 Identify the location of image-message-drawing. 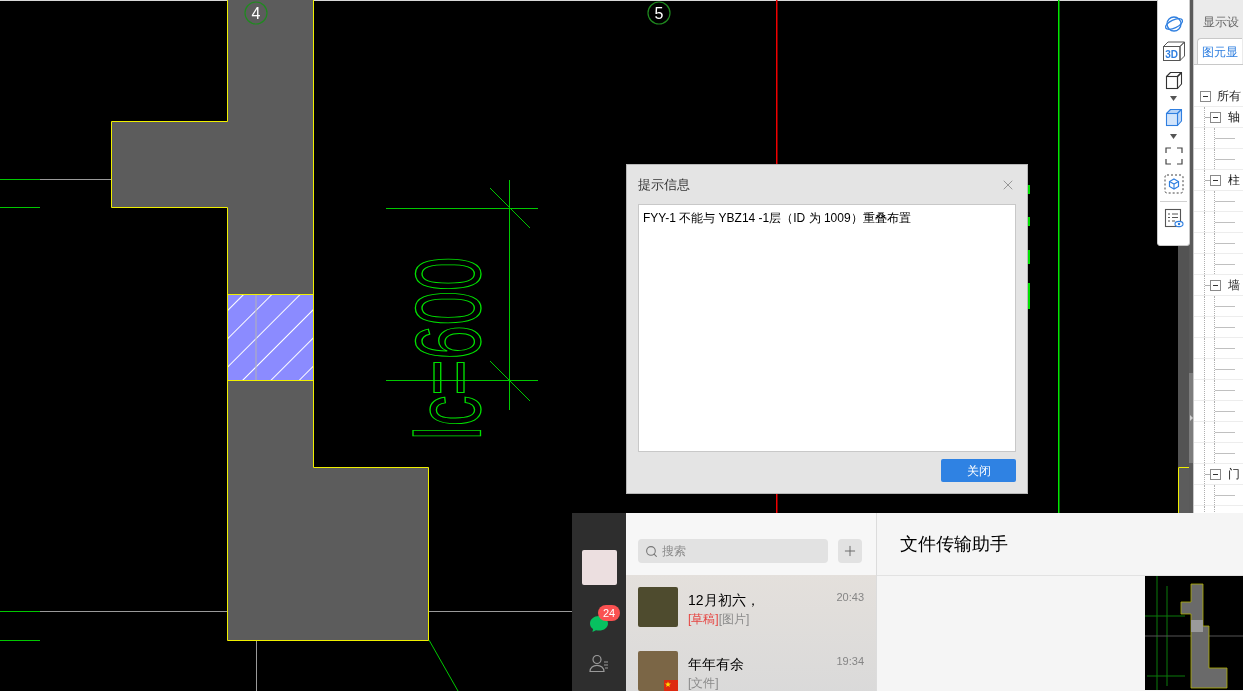
(1194, 633).